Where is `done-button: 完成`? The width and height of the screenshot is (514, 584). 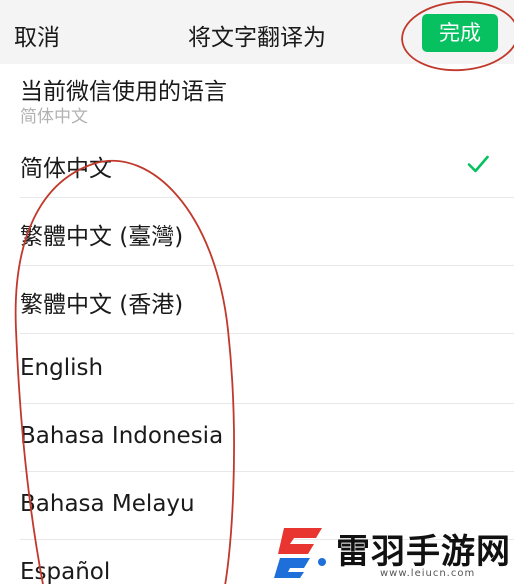 done-button: 完成 is located at coordinates (460, 33).